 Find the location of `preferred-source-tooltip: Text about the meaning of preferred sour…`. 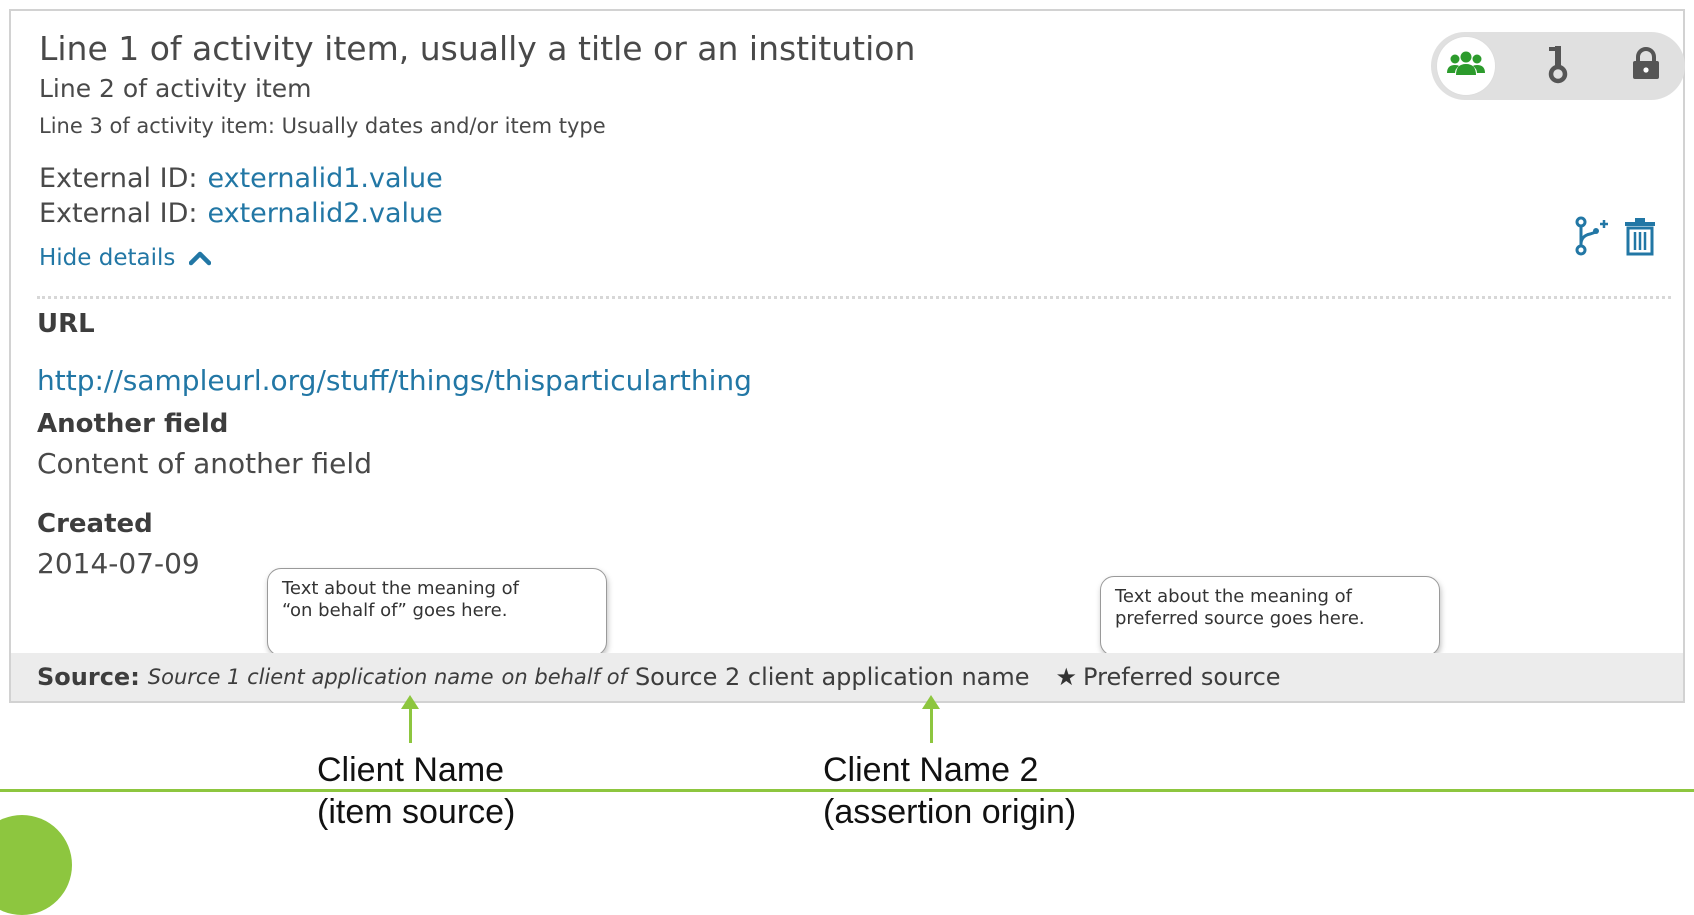

preferred-source-tooltip: Text about the meaning of preferred sour… is located at coordinates (1270, 630).